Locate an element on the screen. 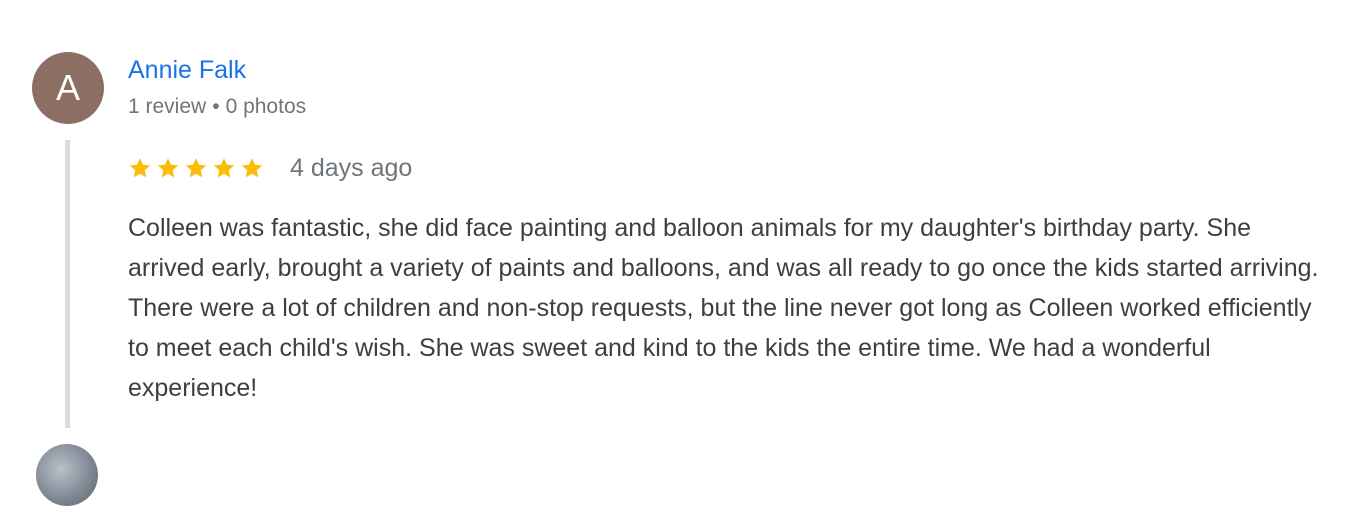 The image size is (1348, 506). author-meta: 1 review • 0 photos is located at coordinates (217, 107).